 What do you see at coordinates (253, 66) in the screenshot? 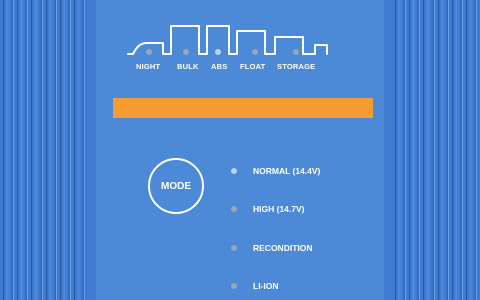
I see `stage-label-float: FLOAT` at bounding box center [253, 66].